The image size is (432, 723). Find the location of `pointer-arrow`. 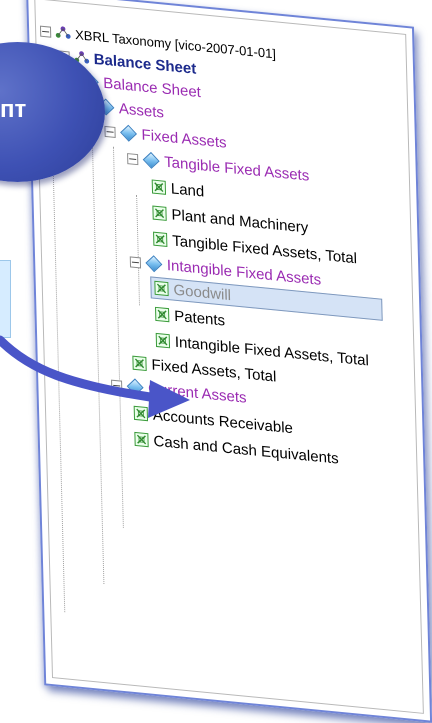

pointer-arrow is located at coordinates (95, 376).